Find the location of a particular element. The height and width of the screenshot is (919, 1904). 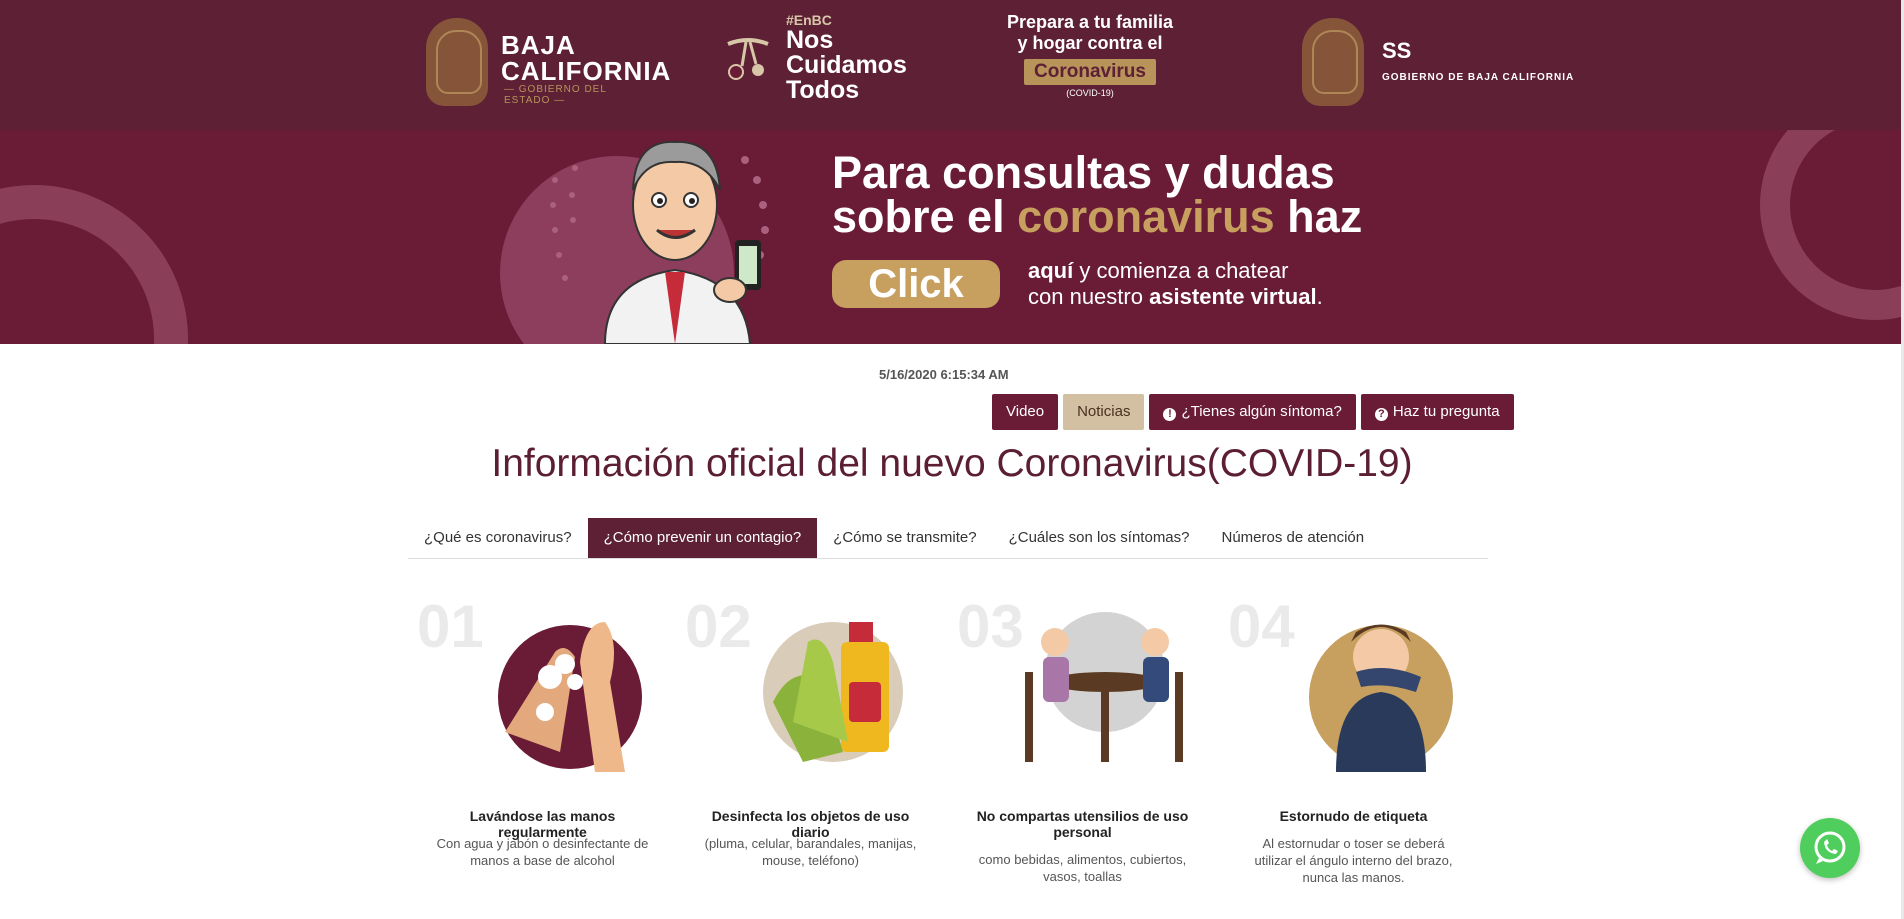

gloves-disinfectant-icon is located at coordinates (833, 692).